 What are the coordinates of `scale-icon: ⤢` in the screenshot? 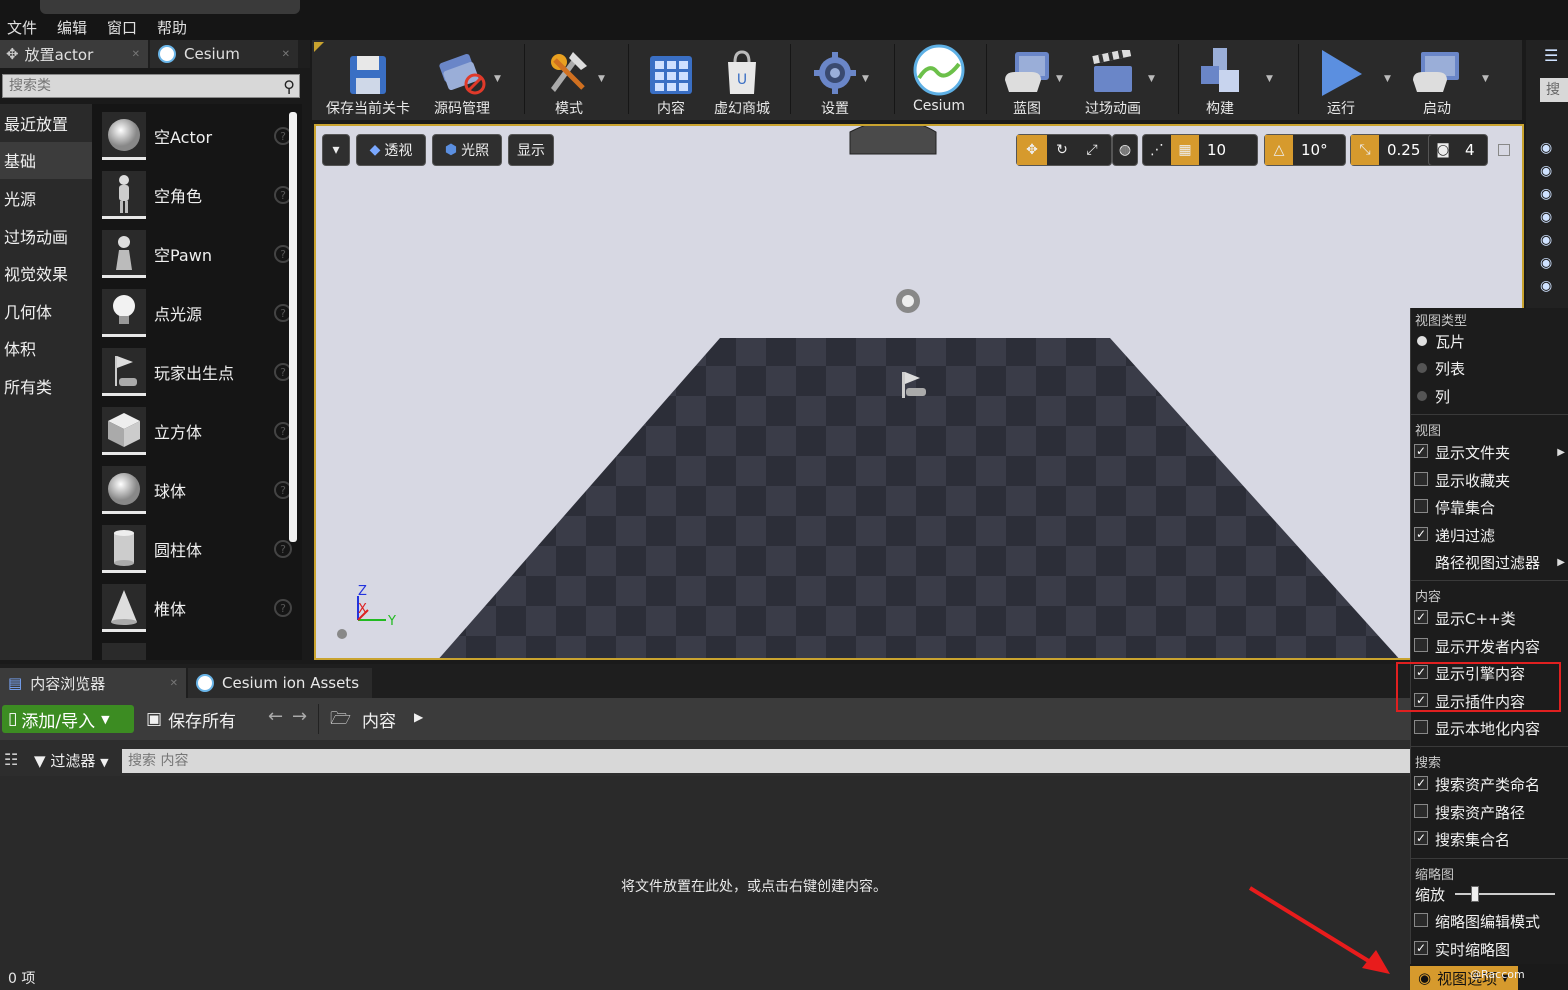 It's located at (1092, 150).